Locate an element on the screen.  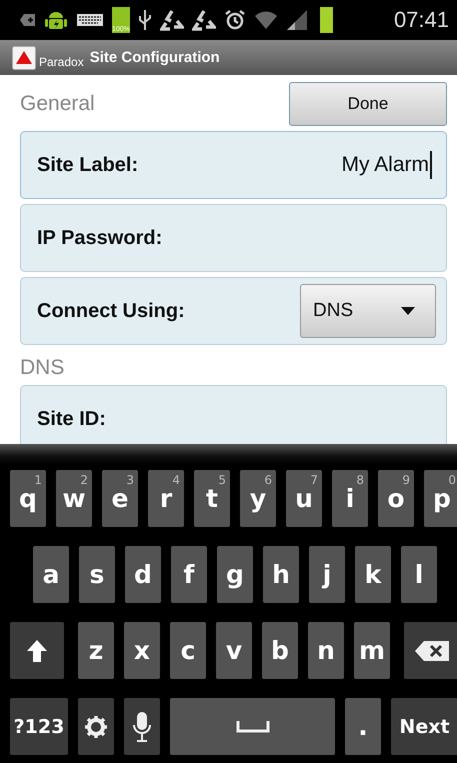
alarm-clock-icon is located at coordinates (235, 20).